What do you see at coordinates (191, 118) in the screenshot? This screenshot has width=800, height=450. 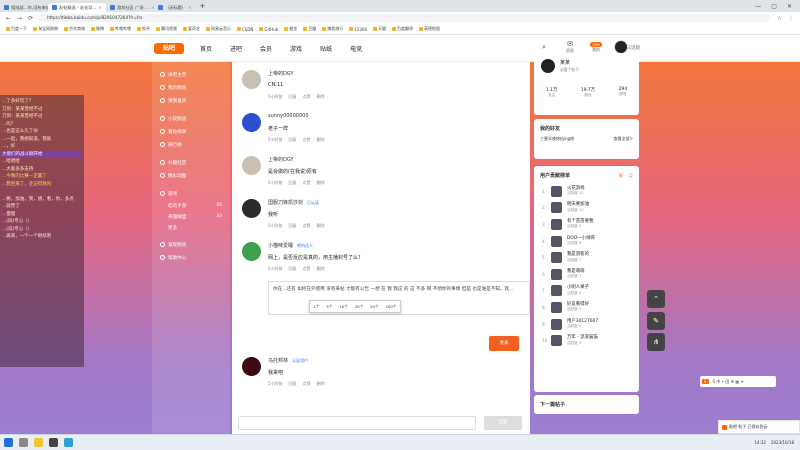 I see `sidebar-item: 小说频道` at bounding box center [191, 118].